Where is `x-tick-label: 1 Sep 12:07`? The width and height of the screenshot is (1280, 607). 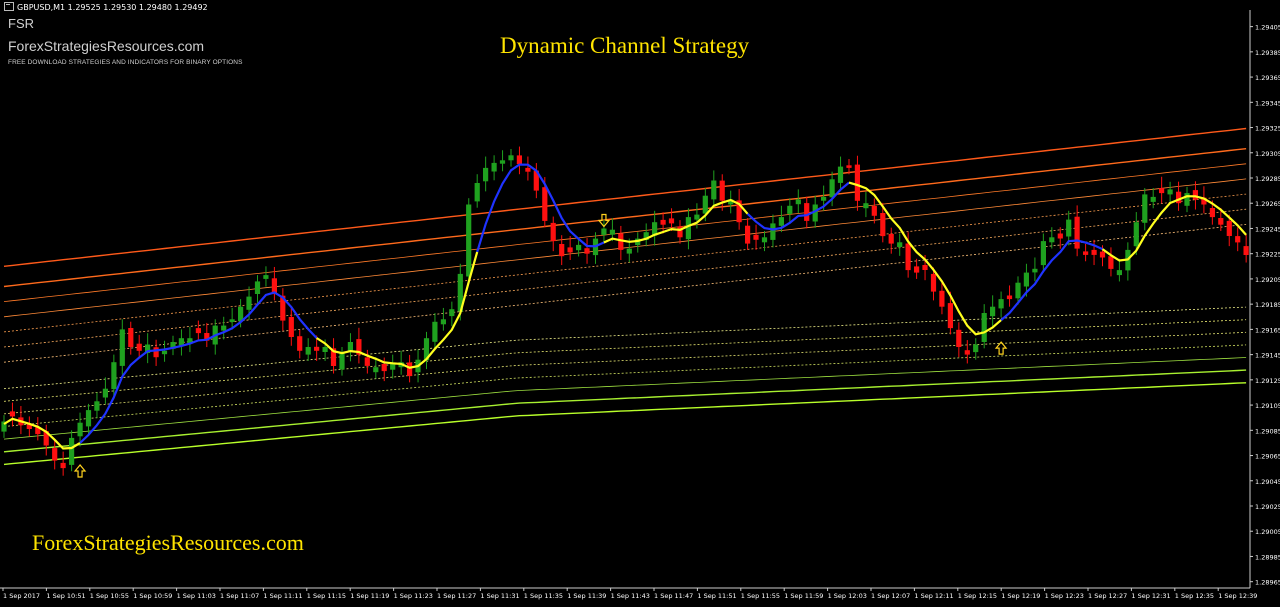 x-tick-label: 1 Sep 12:07 is located at coordinates (890, 596).